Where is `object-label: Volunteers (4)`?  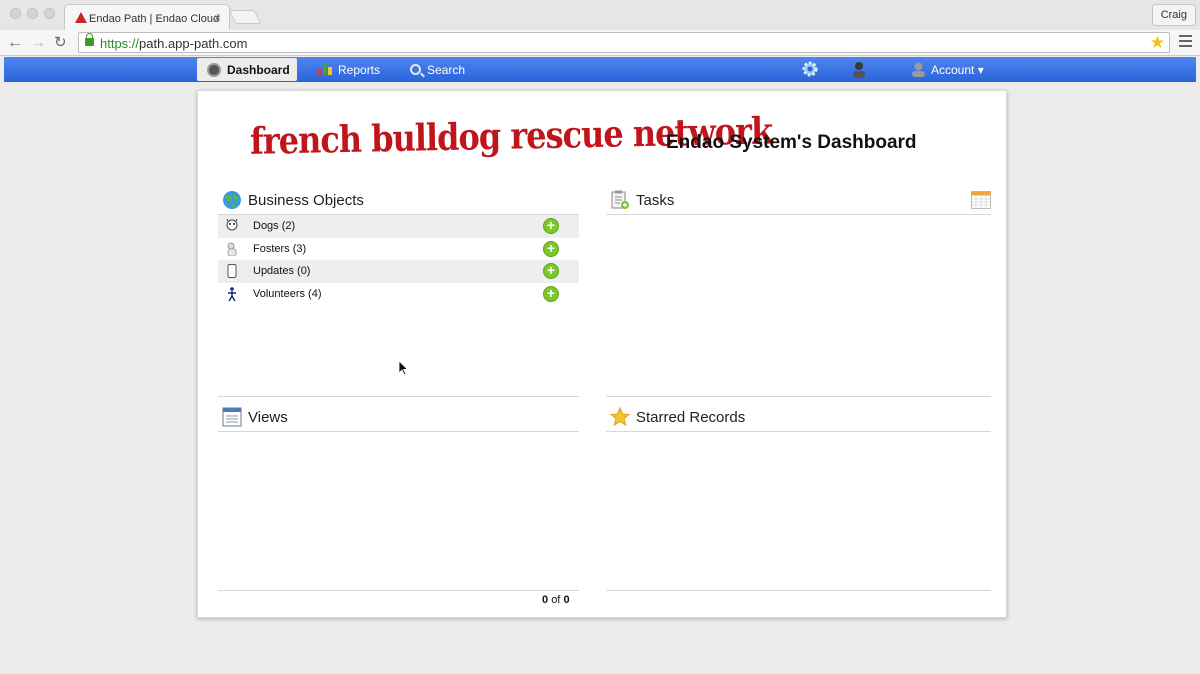 object-label: Volunteers (4) is located at coordinates (287, 294).